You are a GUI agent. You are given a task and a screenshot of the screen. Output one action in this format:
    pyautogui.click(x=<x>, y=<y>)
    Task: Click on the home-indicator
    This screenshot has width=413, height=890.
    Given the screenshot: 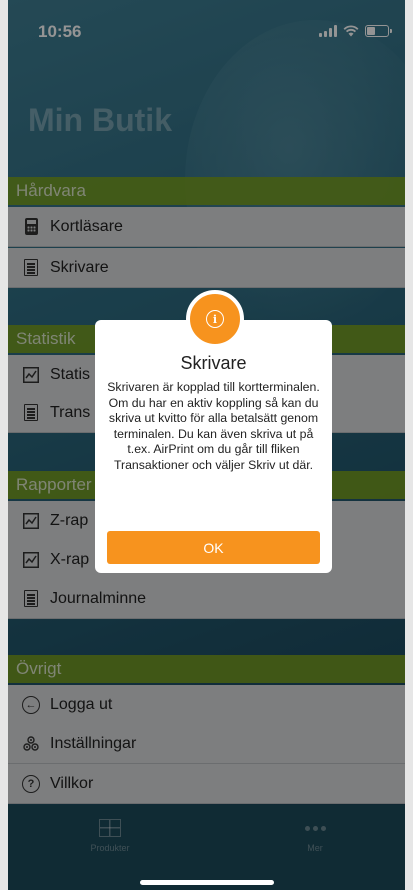 What is the action you would take?
    pyautogui.click(x=207, y=882)
    